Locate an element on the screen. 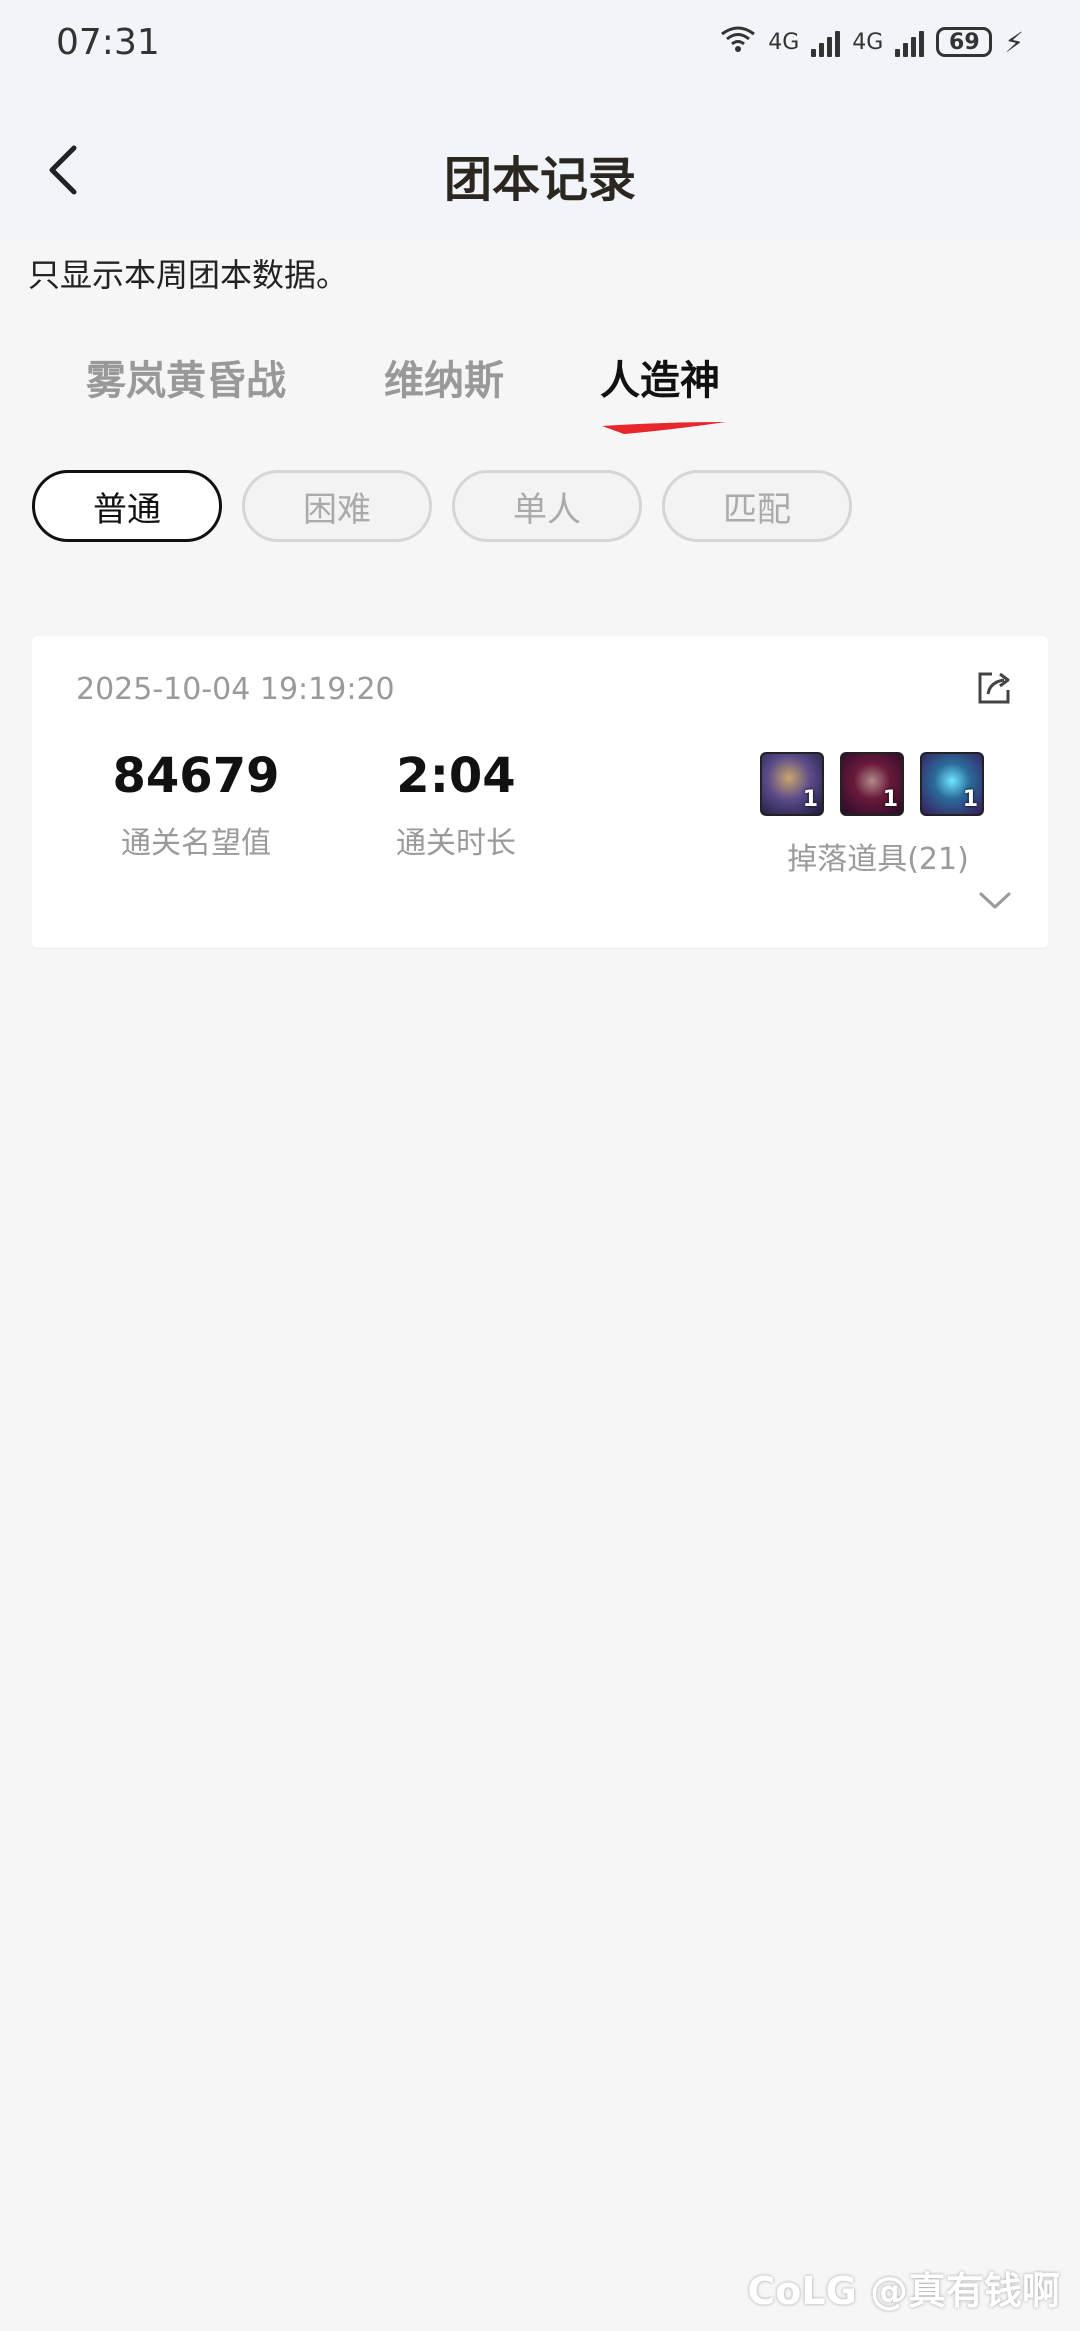 This screenshot has width=1080, height=2331. duration-value: 2:04 is located at coordinates (456, 776).